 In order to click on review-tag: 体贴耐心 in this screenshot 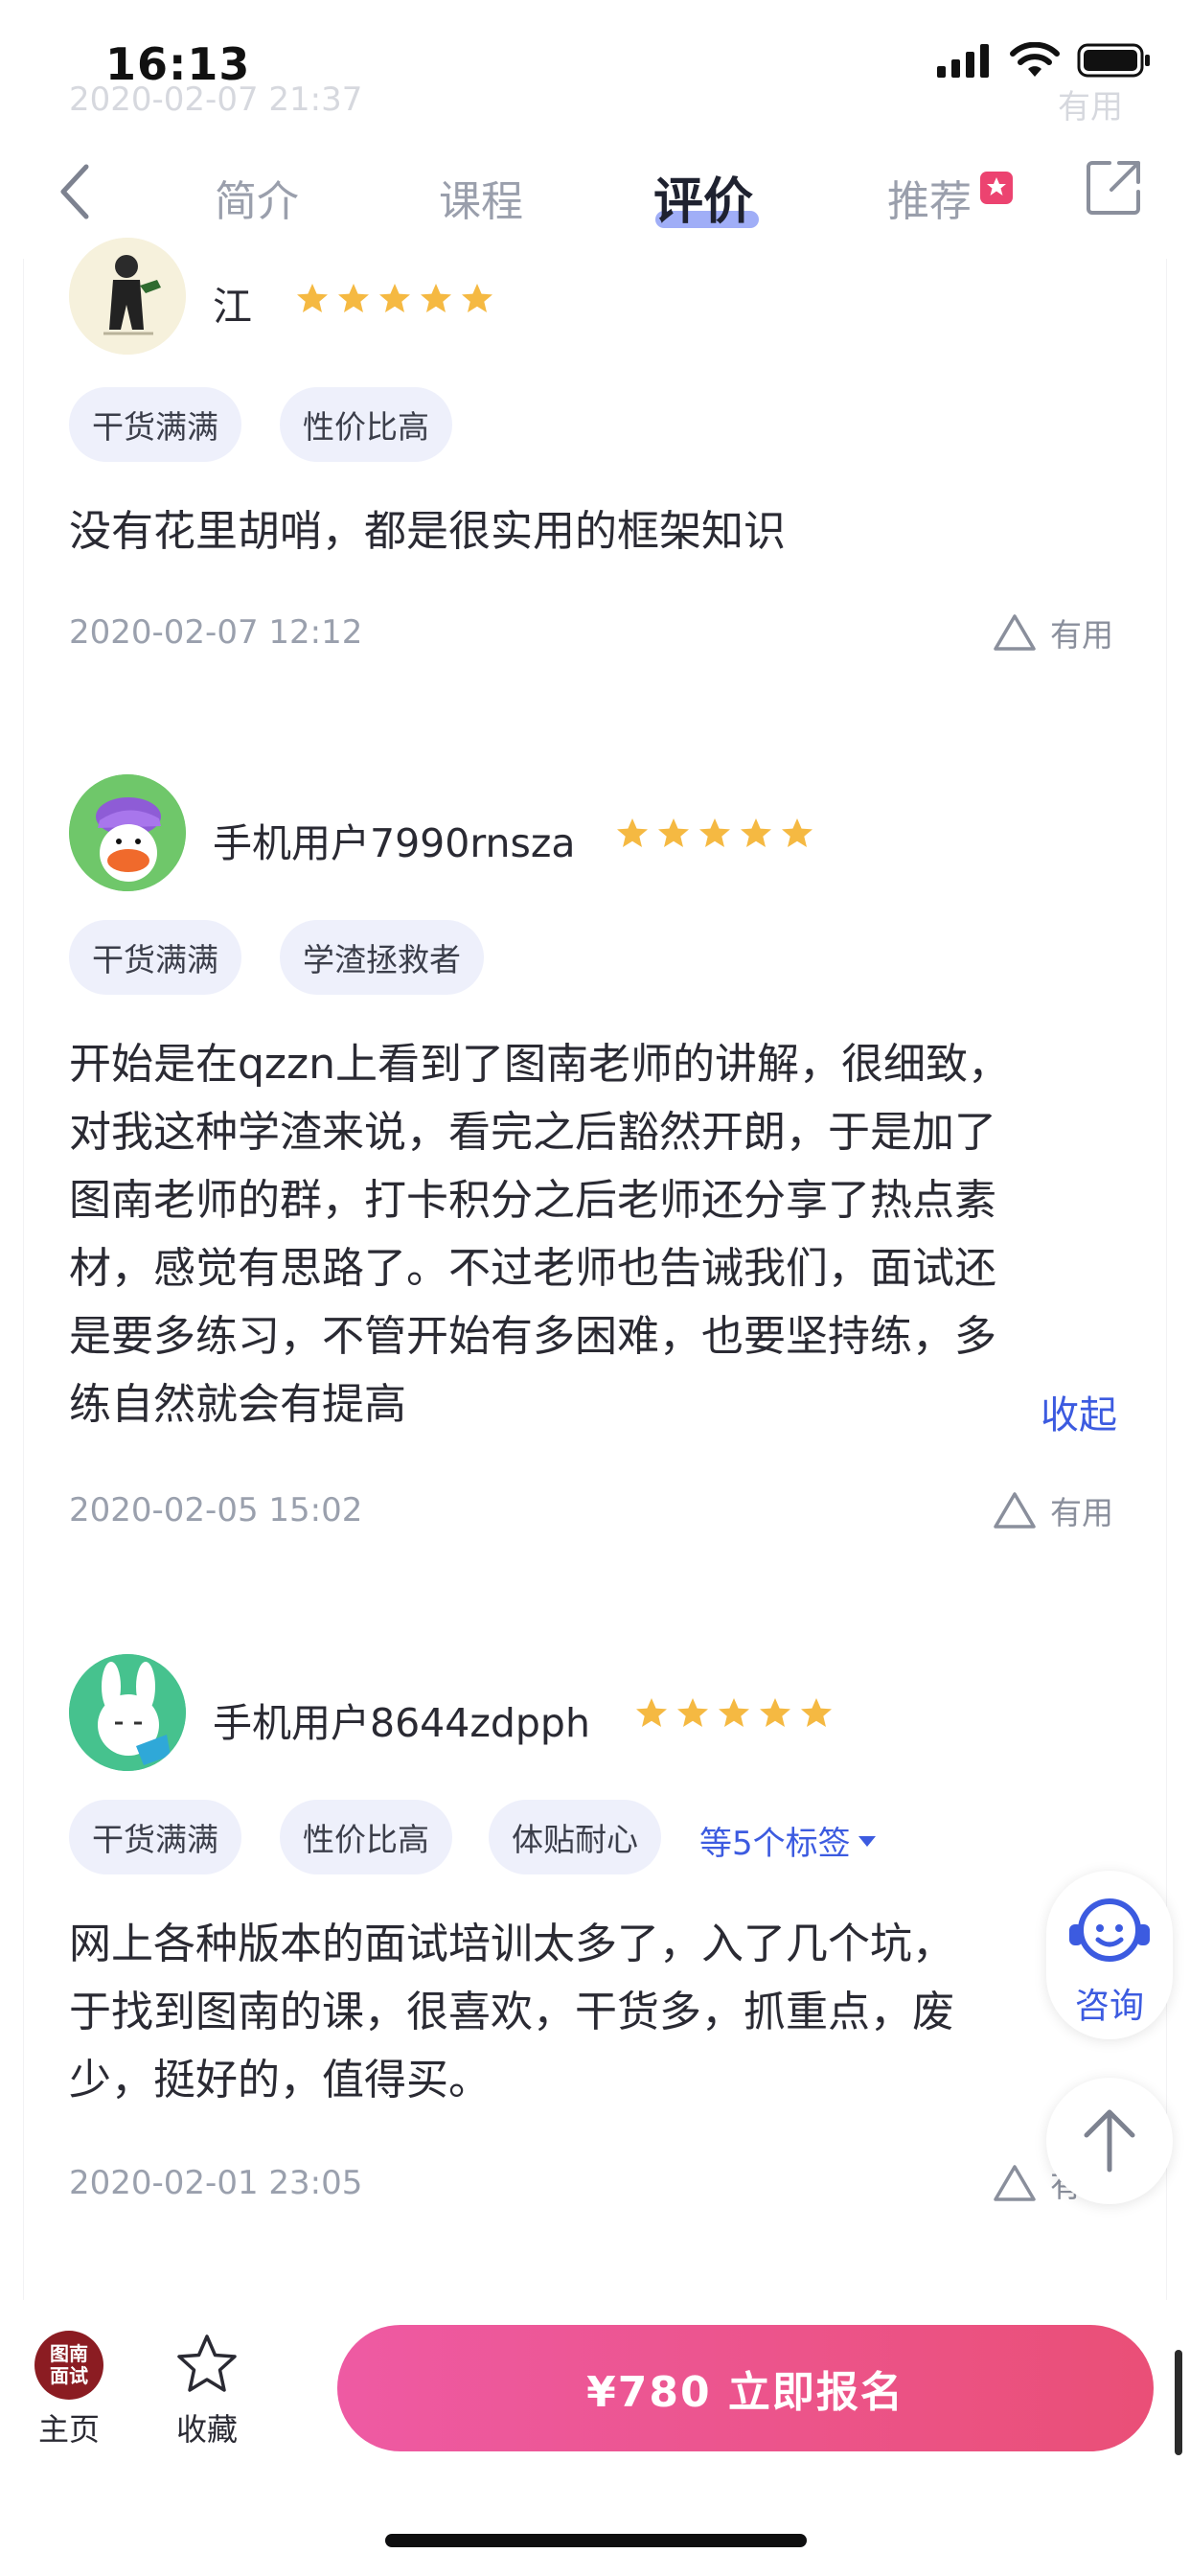, I will do `click(575, 1837)`.